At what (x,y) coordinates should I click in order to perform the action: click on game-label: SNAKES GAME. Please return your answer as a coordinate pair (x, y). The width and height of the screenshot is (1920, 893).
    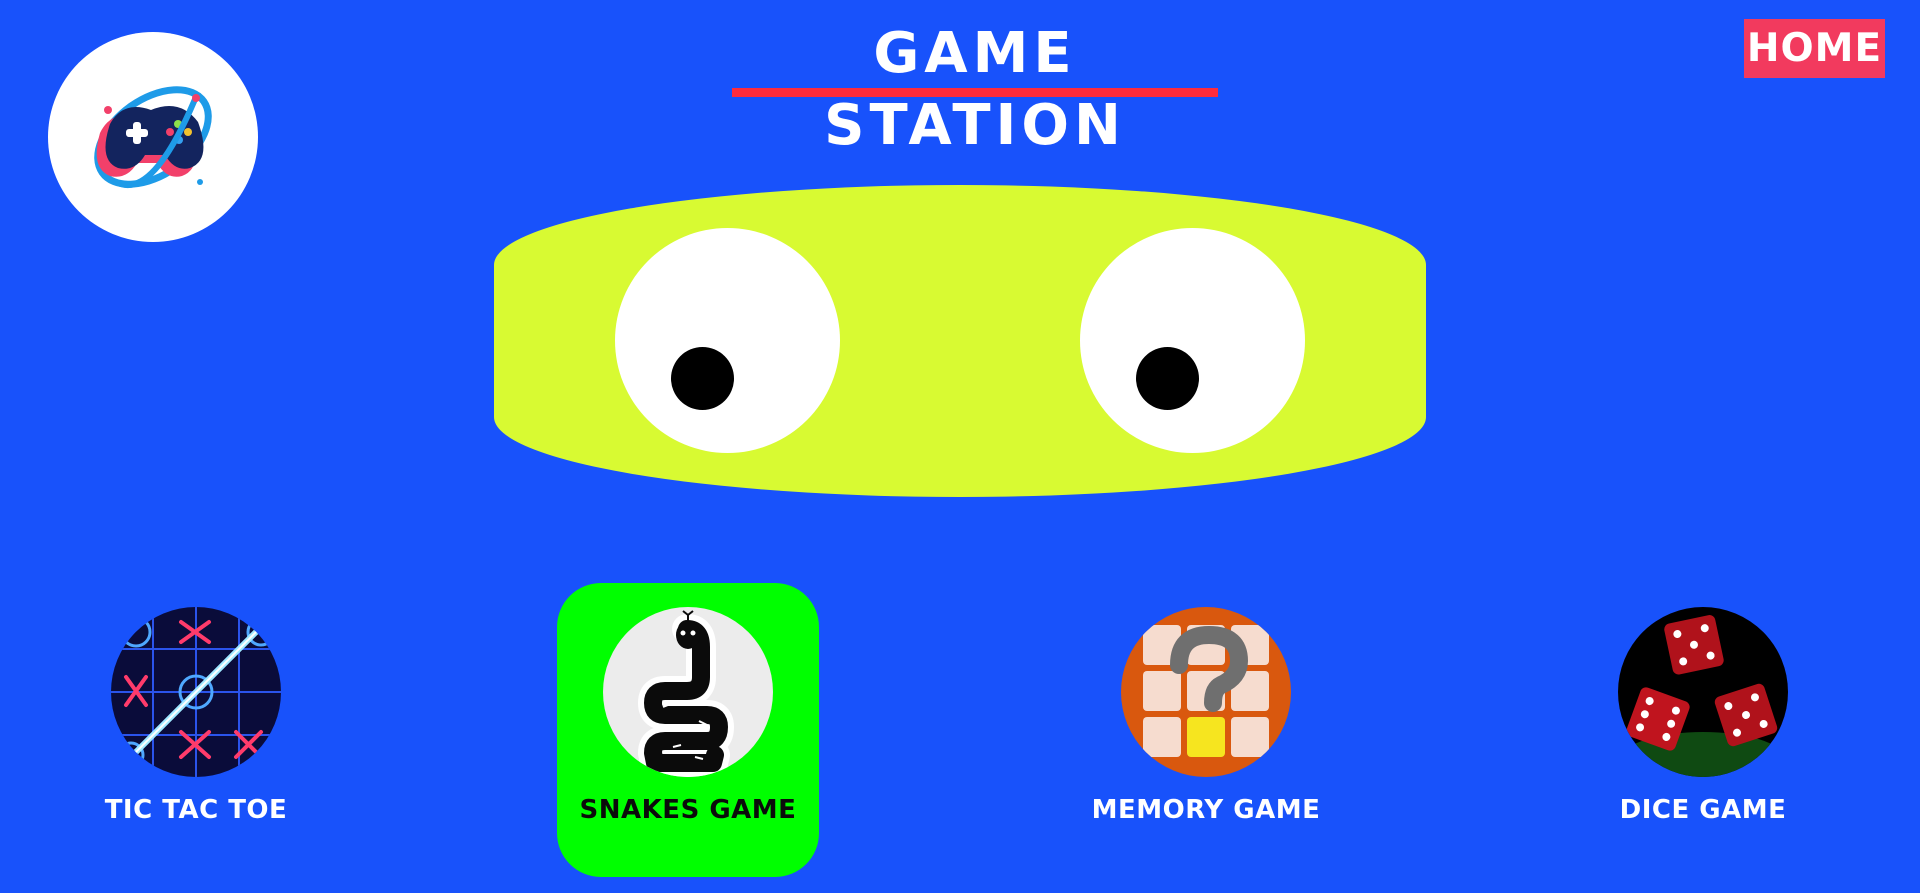
    Looking at the image, I should click on (688, 810).